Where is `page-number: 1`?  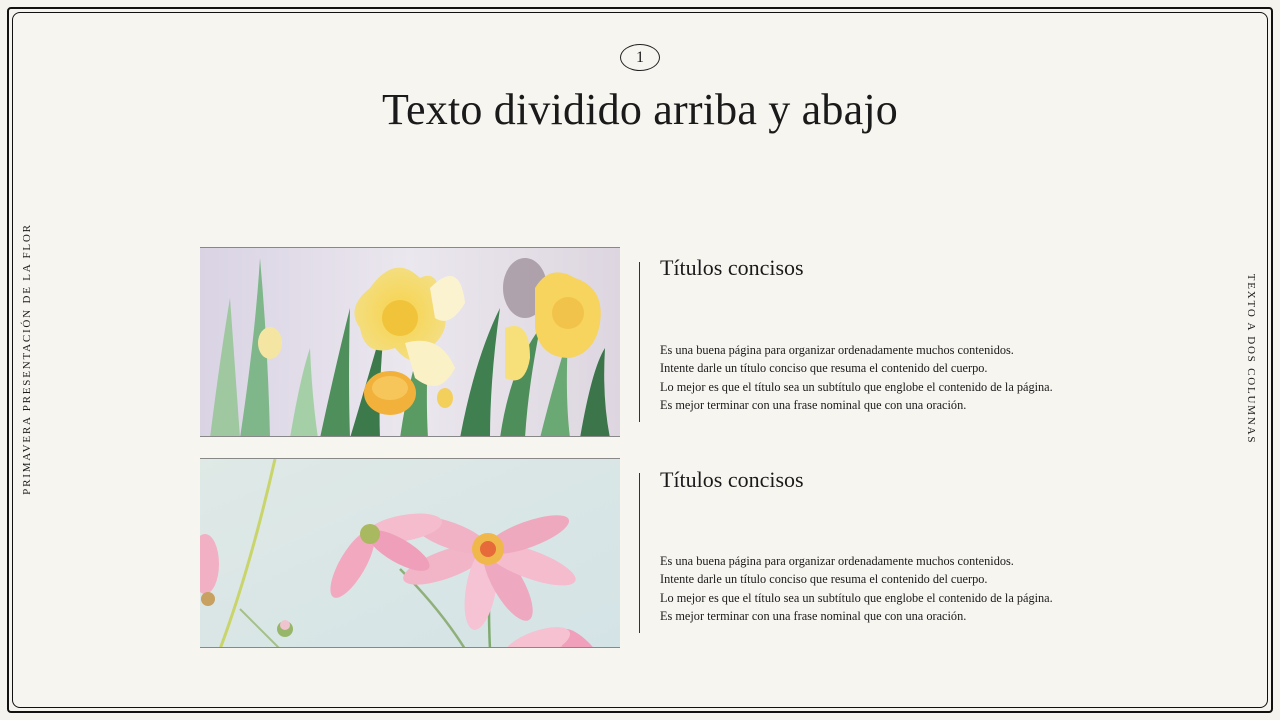
page-number: 1 is located at coordinates (640, 57).